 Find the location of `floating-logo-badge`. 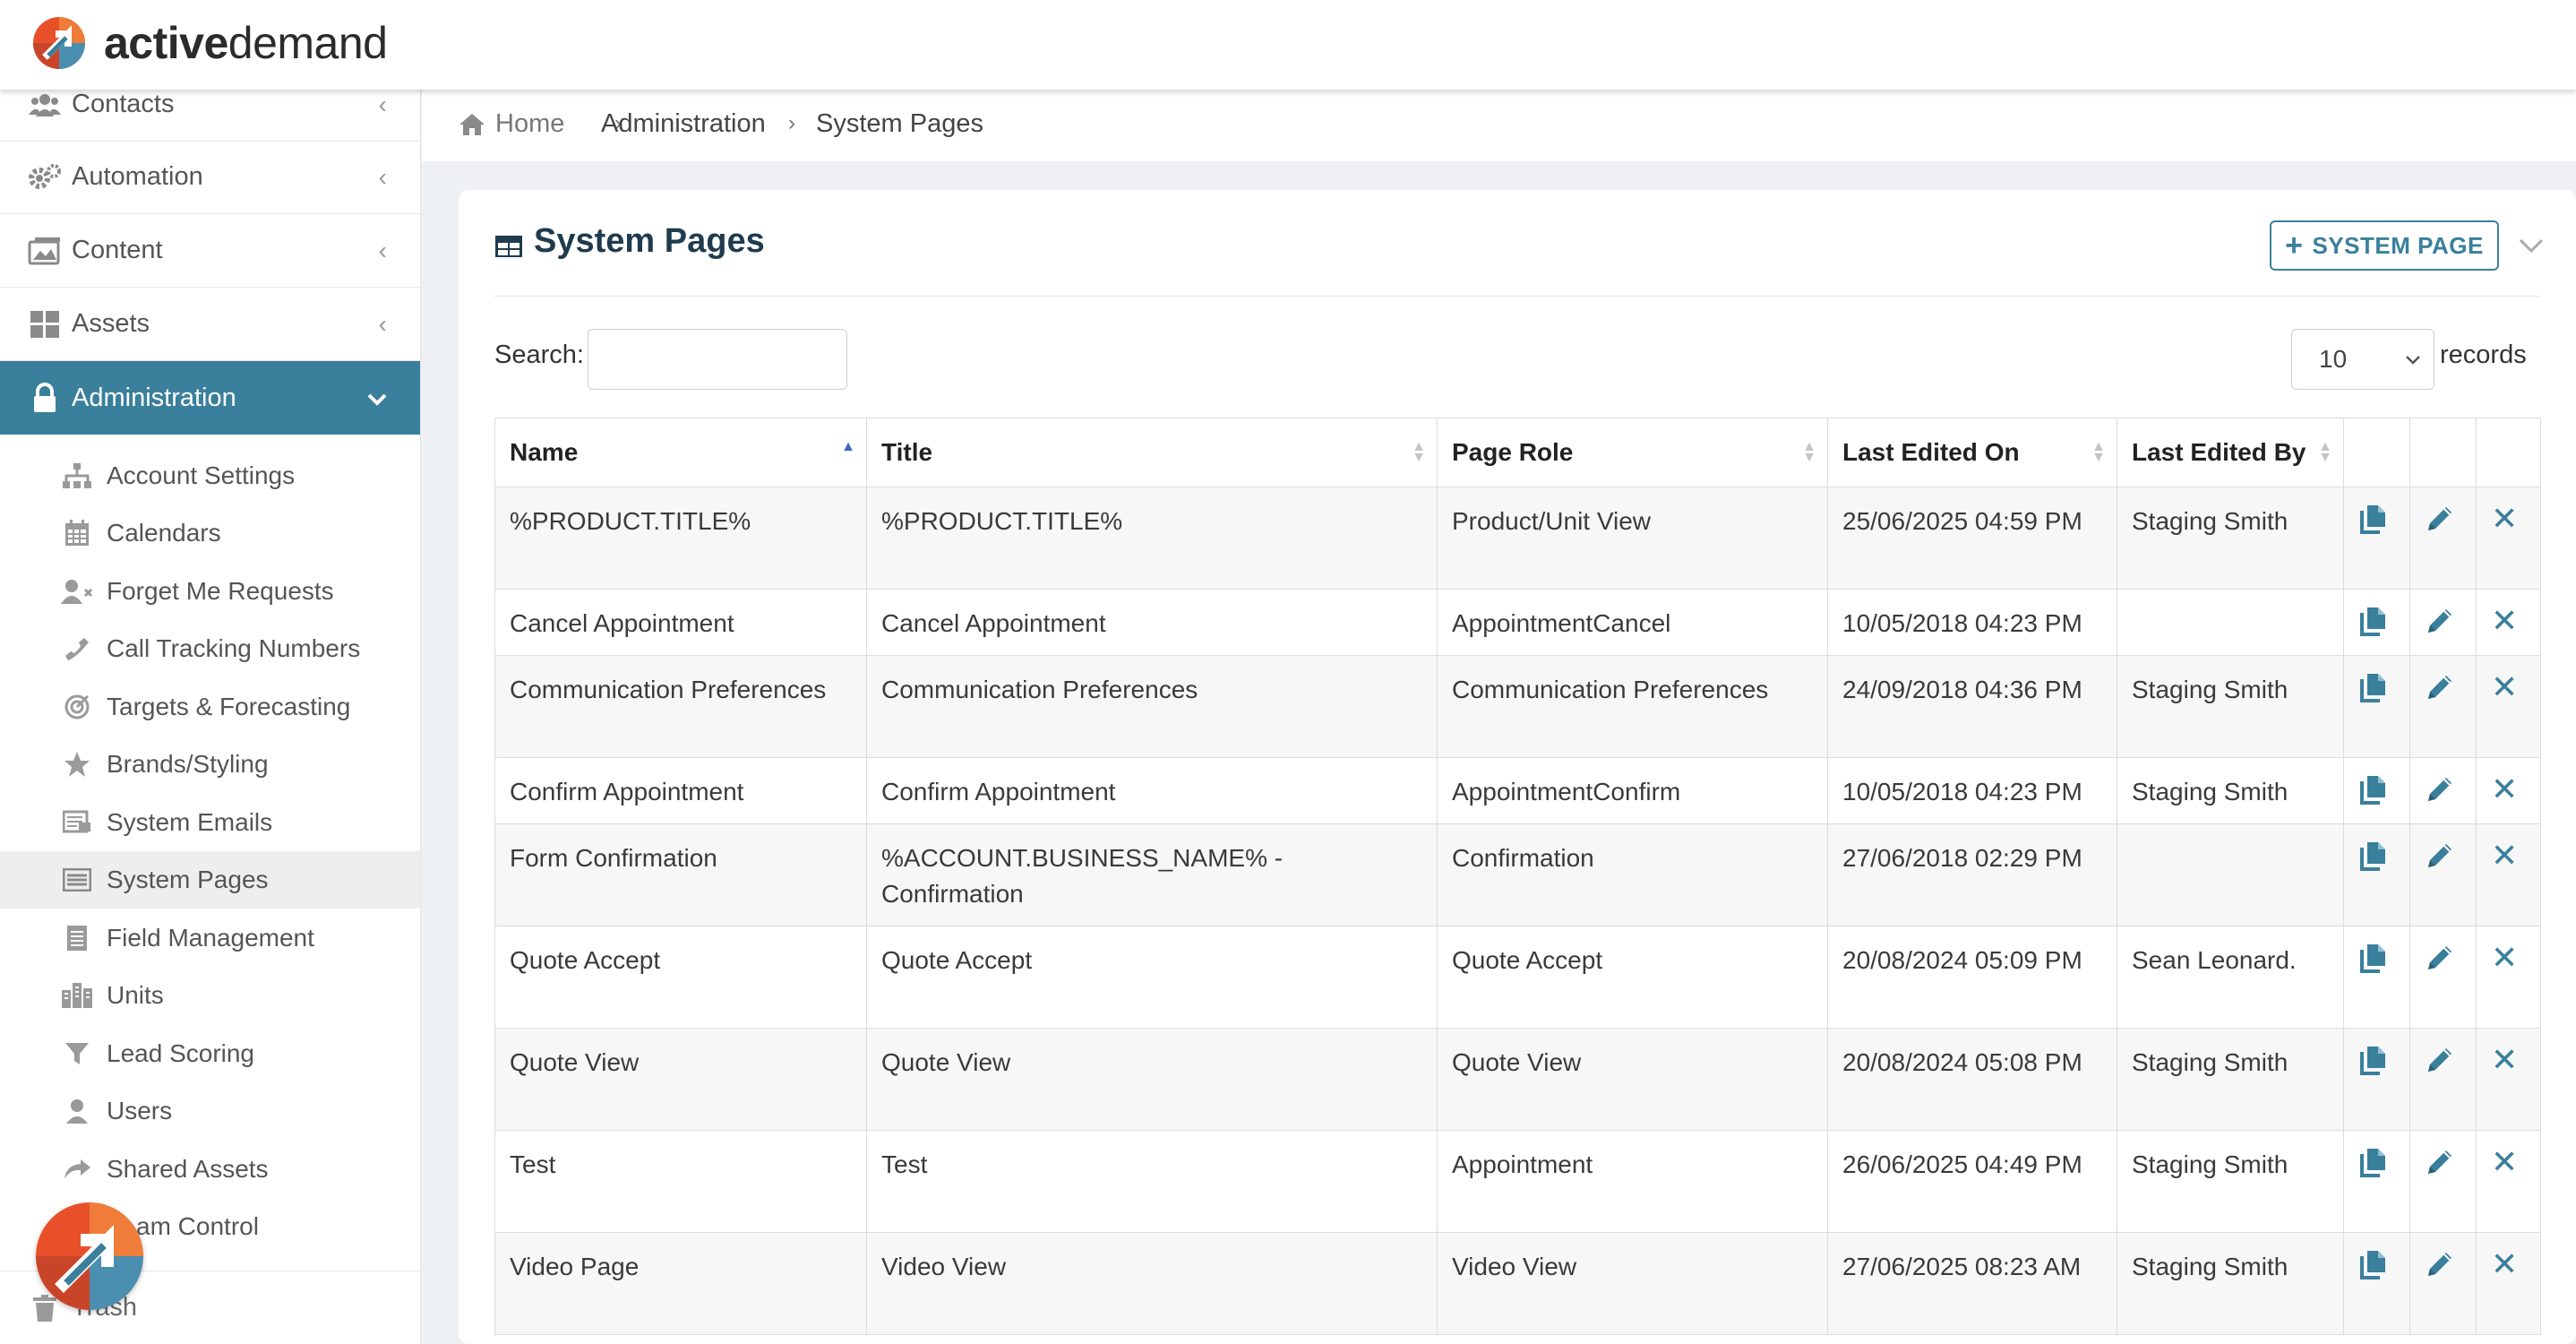

floating-logo-badge is located at coordinates (89, 1256).